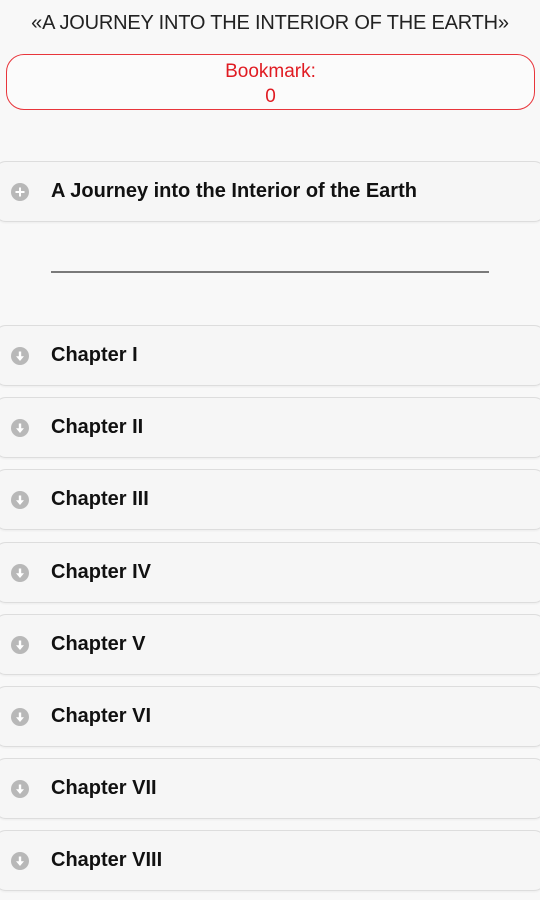 Image resolution: width=540 pixels, height=900 pixels. What do you see at coordinates (20, 192) in the screenshot?
I see `plus-circle-icon` at bounding box center [20, 192].